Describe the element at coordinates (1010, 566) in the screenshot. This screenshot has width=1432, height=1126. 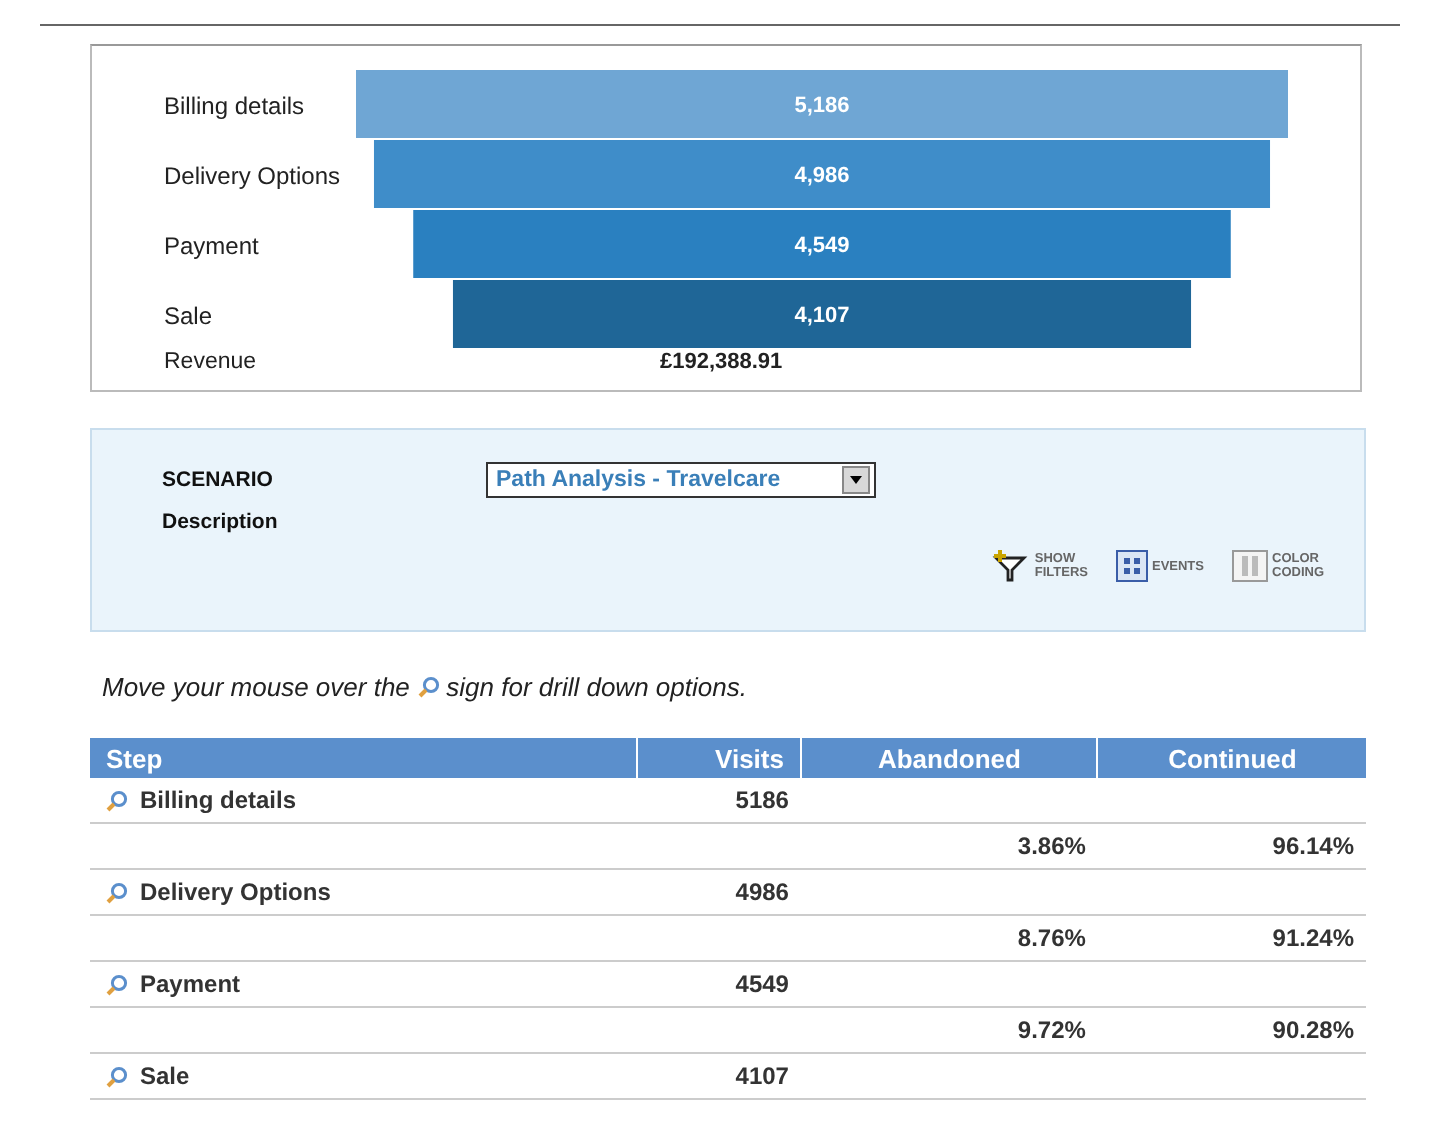
I see `funnel-icon` at that location.